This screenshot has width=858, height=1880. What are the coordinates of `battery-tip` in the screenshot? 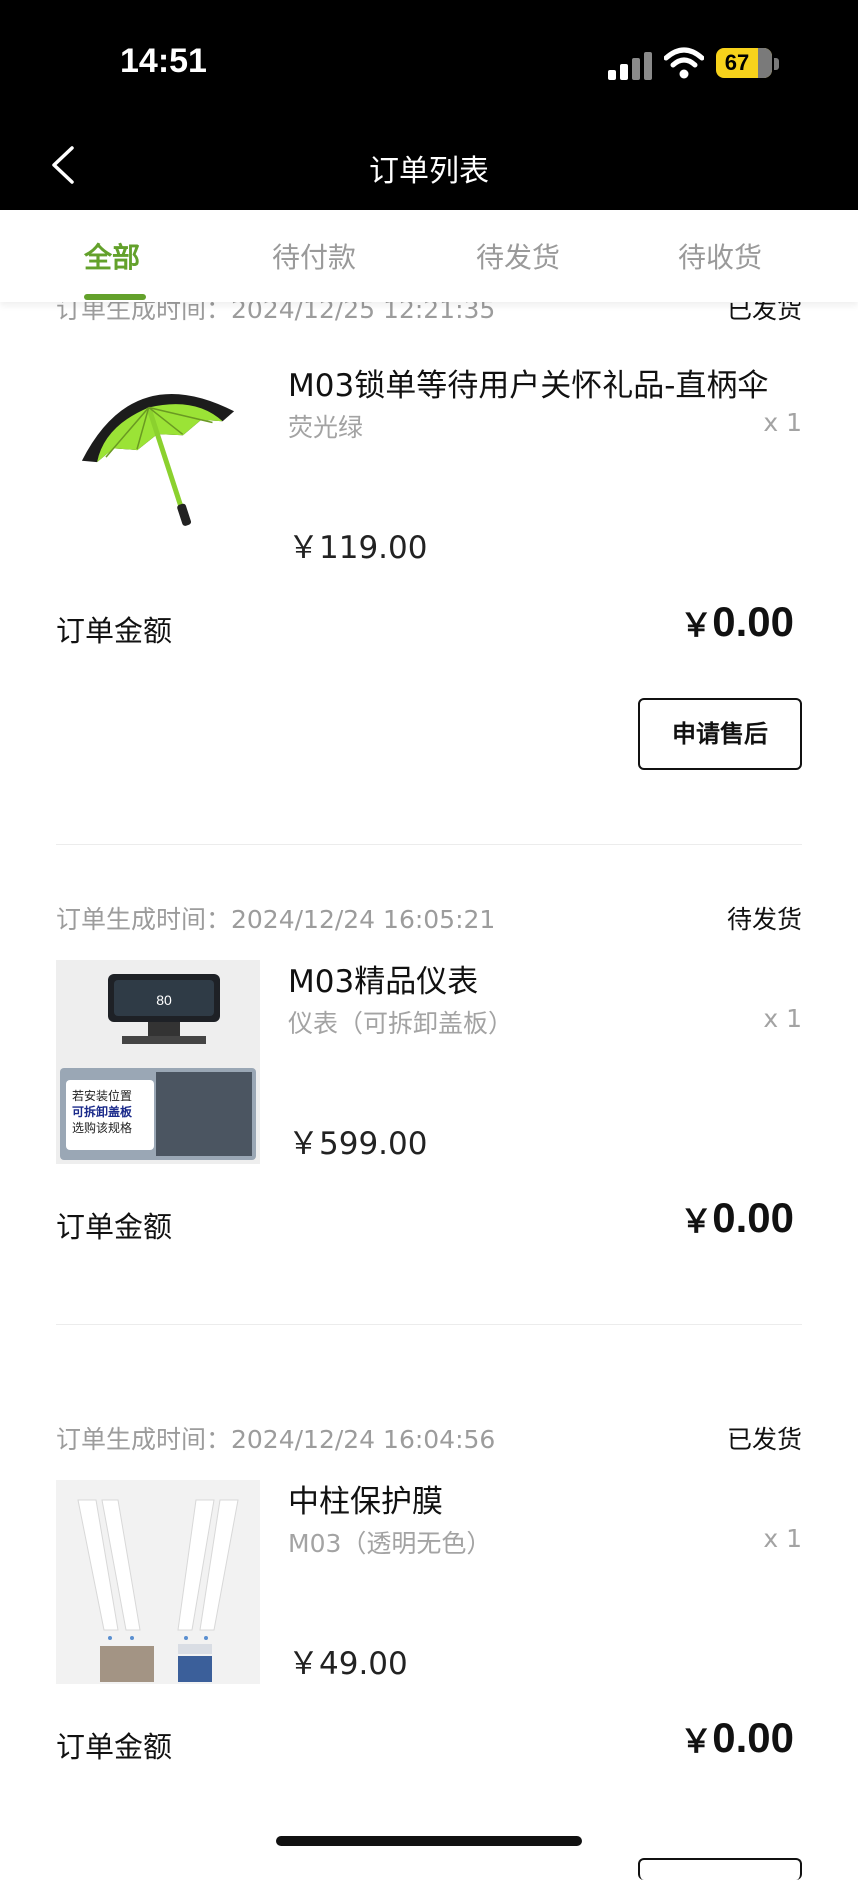 It's located at (776, 64).